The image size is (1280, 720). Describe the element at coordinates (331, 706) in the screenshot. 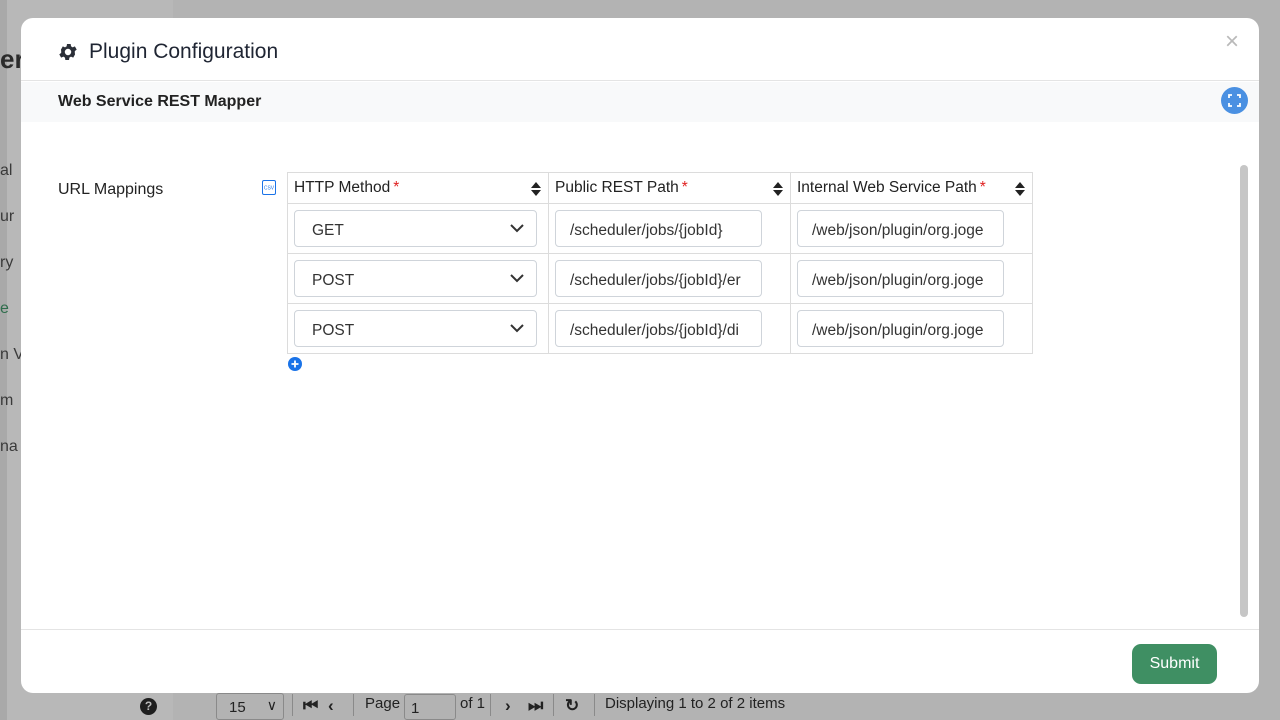

I see `previous-page-icon: ‹` at that location.